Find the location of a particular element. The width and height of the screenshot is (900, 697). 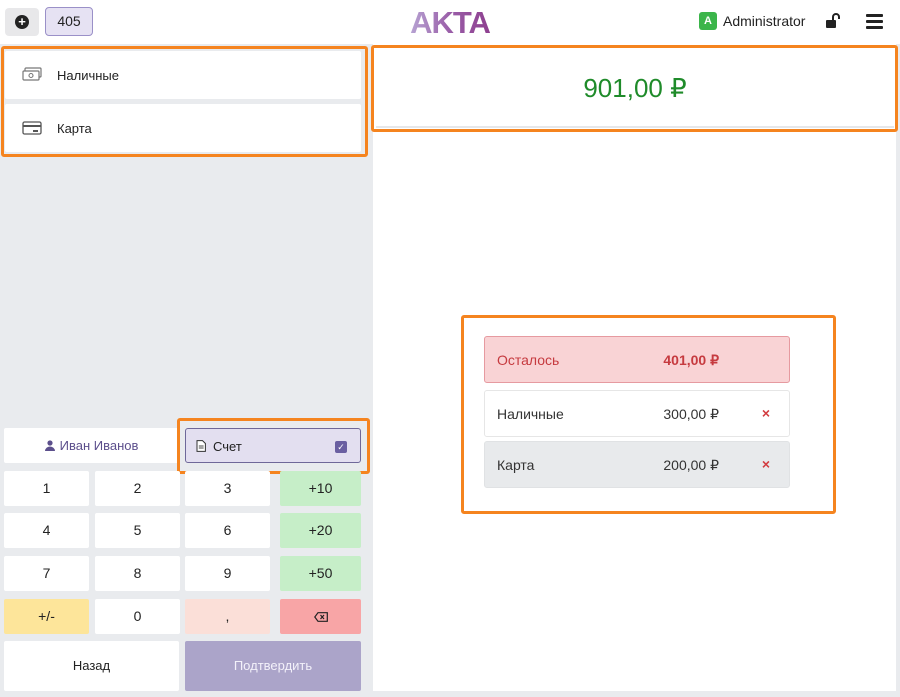

payment-row-amount: 200,00 ₽ is located at coordinates (691, 465).